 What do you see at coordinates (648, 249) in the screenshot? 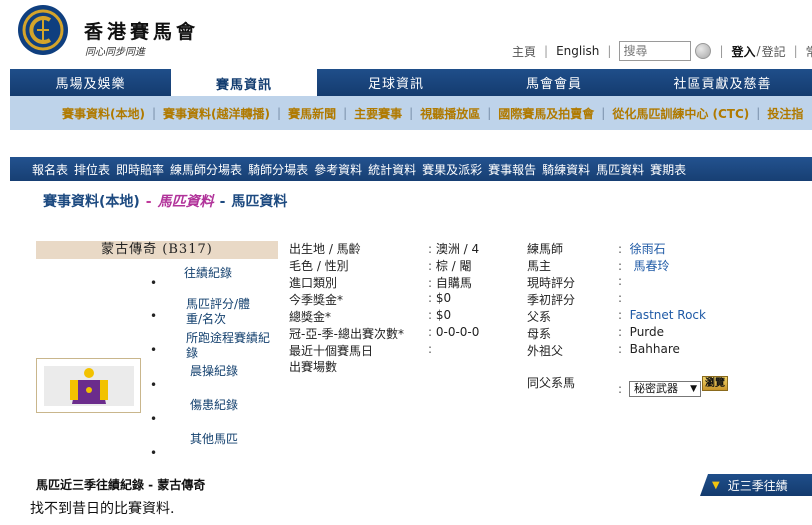
I see `trainer-link: 徐雨石` at bounding box center [648, 249].